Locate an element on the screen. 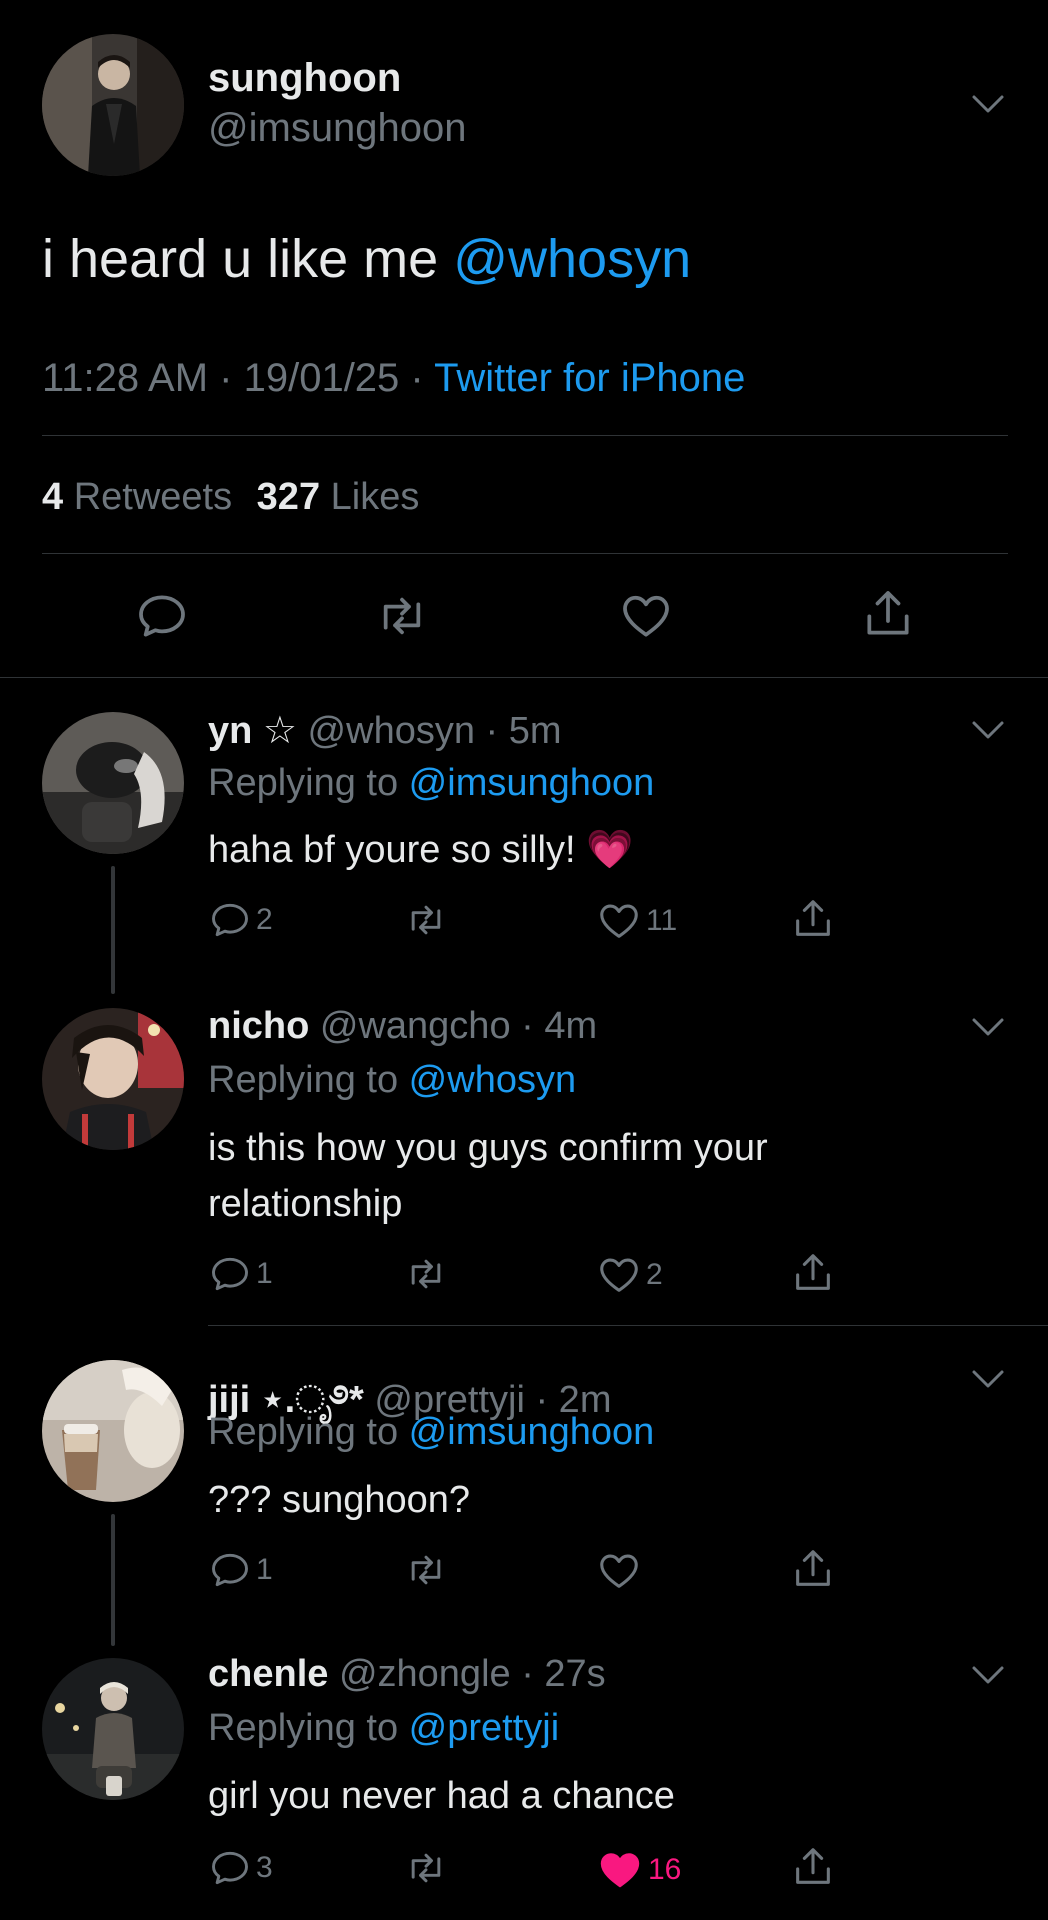  user-handle: @imsunghoon is located at coordinates (337, 128).